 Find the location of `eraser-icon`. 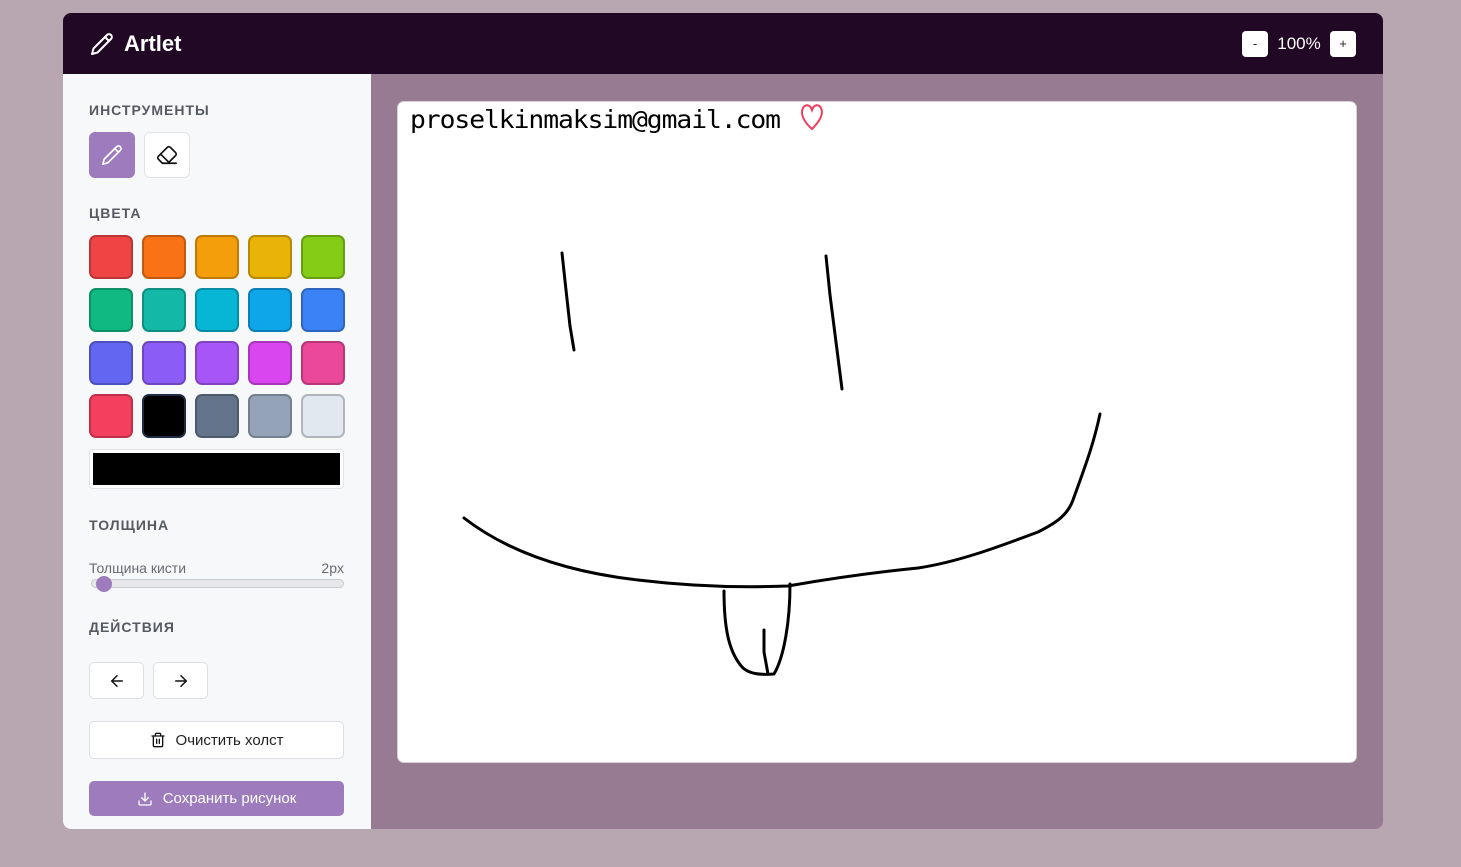

eraser-icon is located at coordinates (167, 155).